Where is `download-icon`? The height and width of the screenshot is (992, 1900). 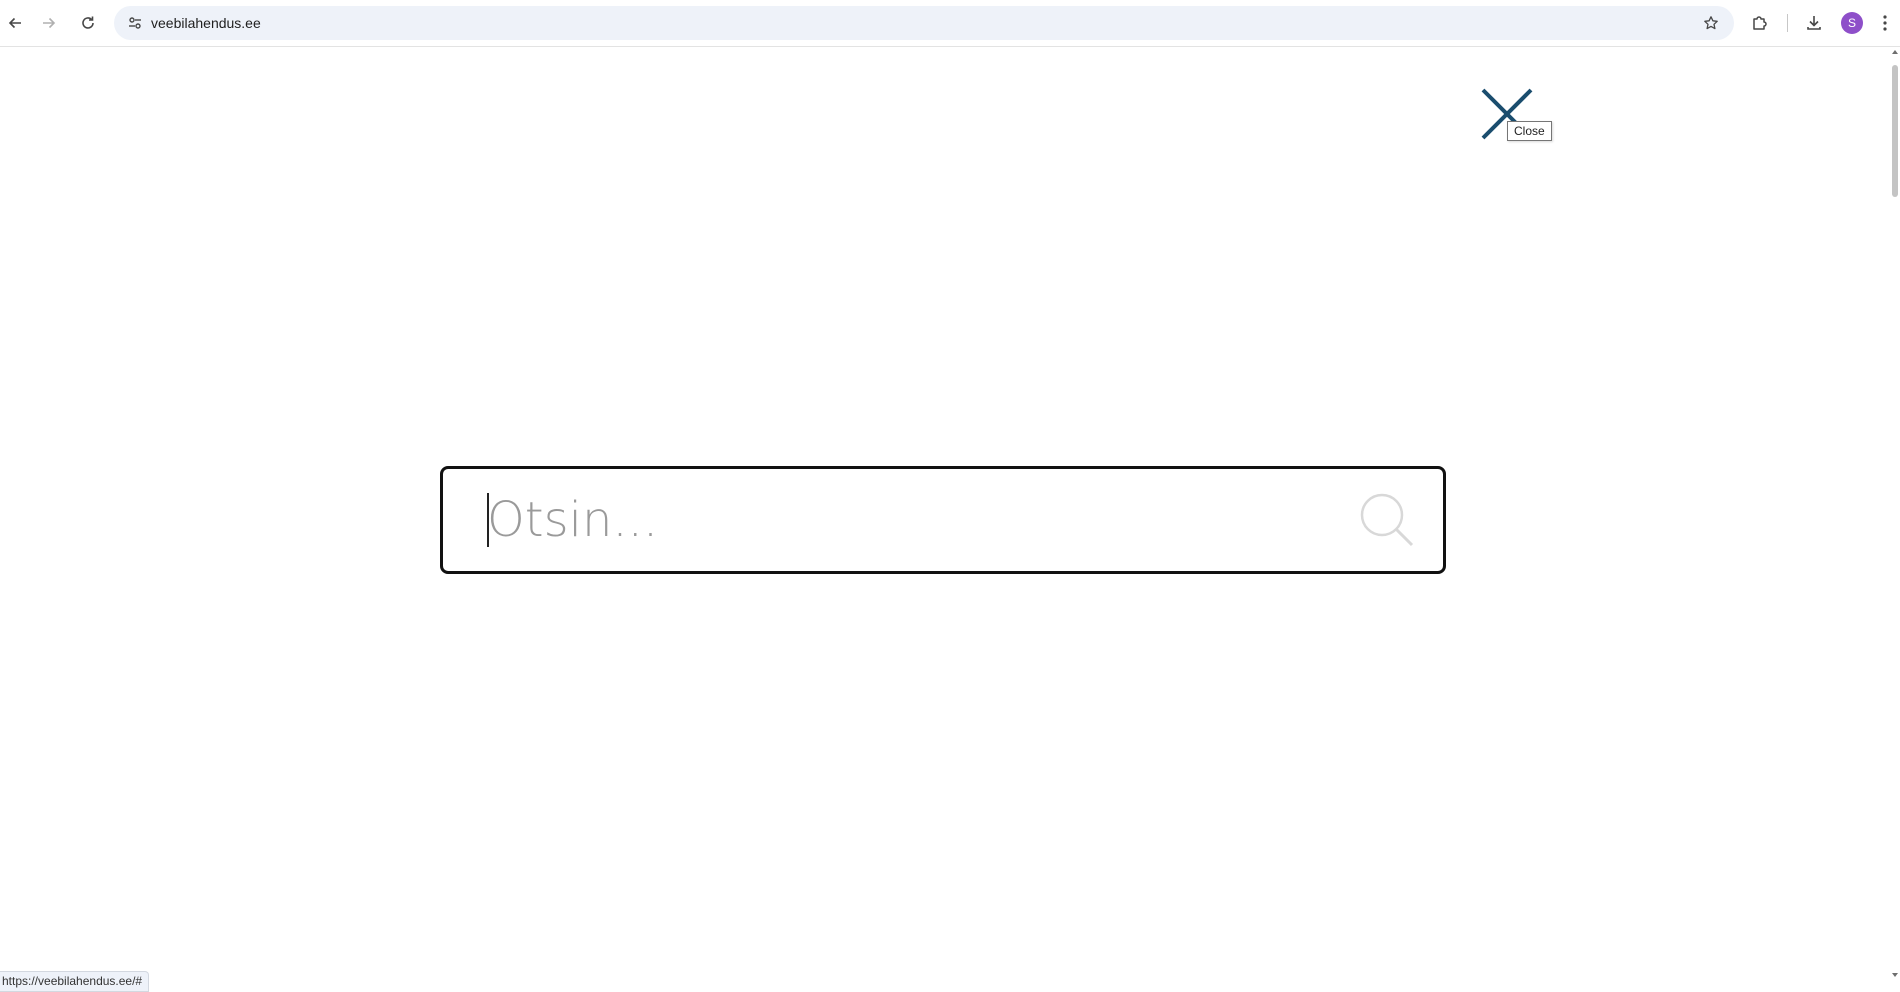
download-icon is located at coordinates (1814, 23).